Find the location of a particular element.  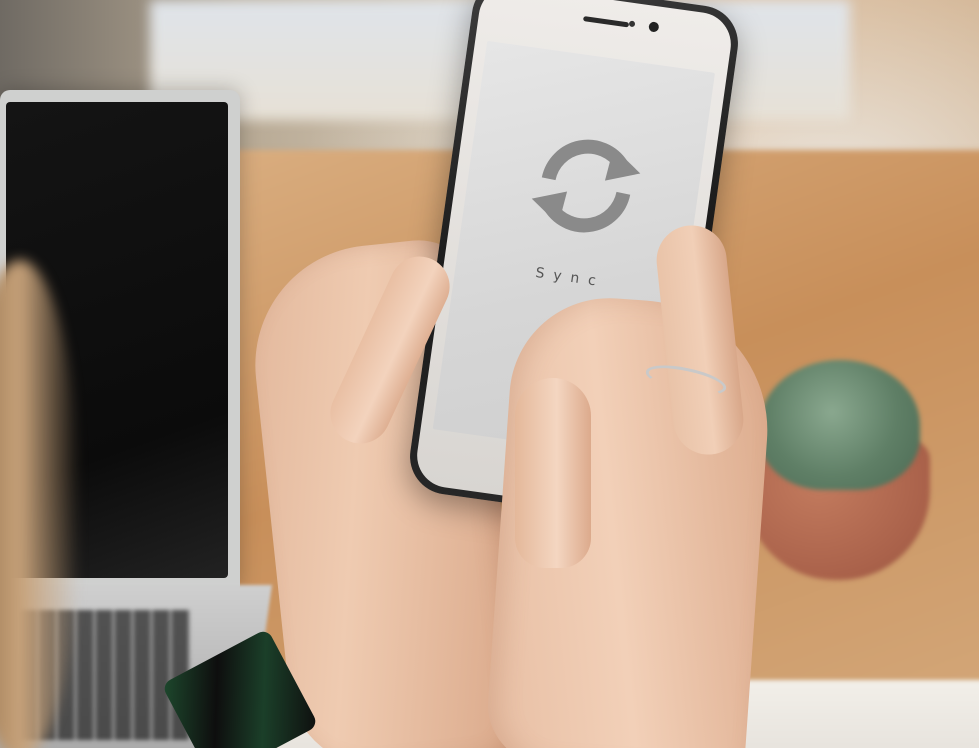

sync-icon is located at coordinates (586, 186).